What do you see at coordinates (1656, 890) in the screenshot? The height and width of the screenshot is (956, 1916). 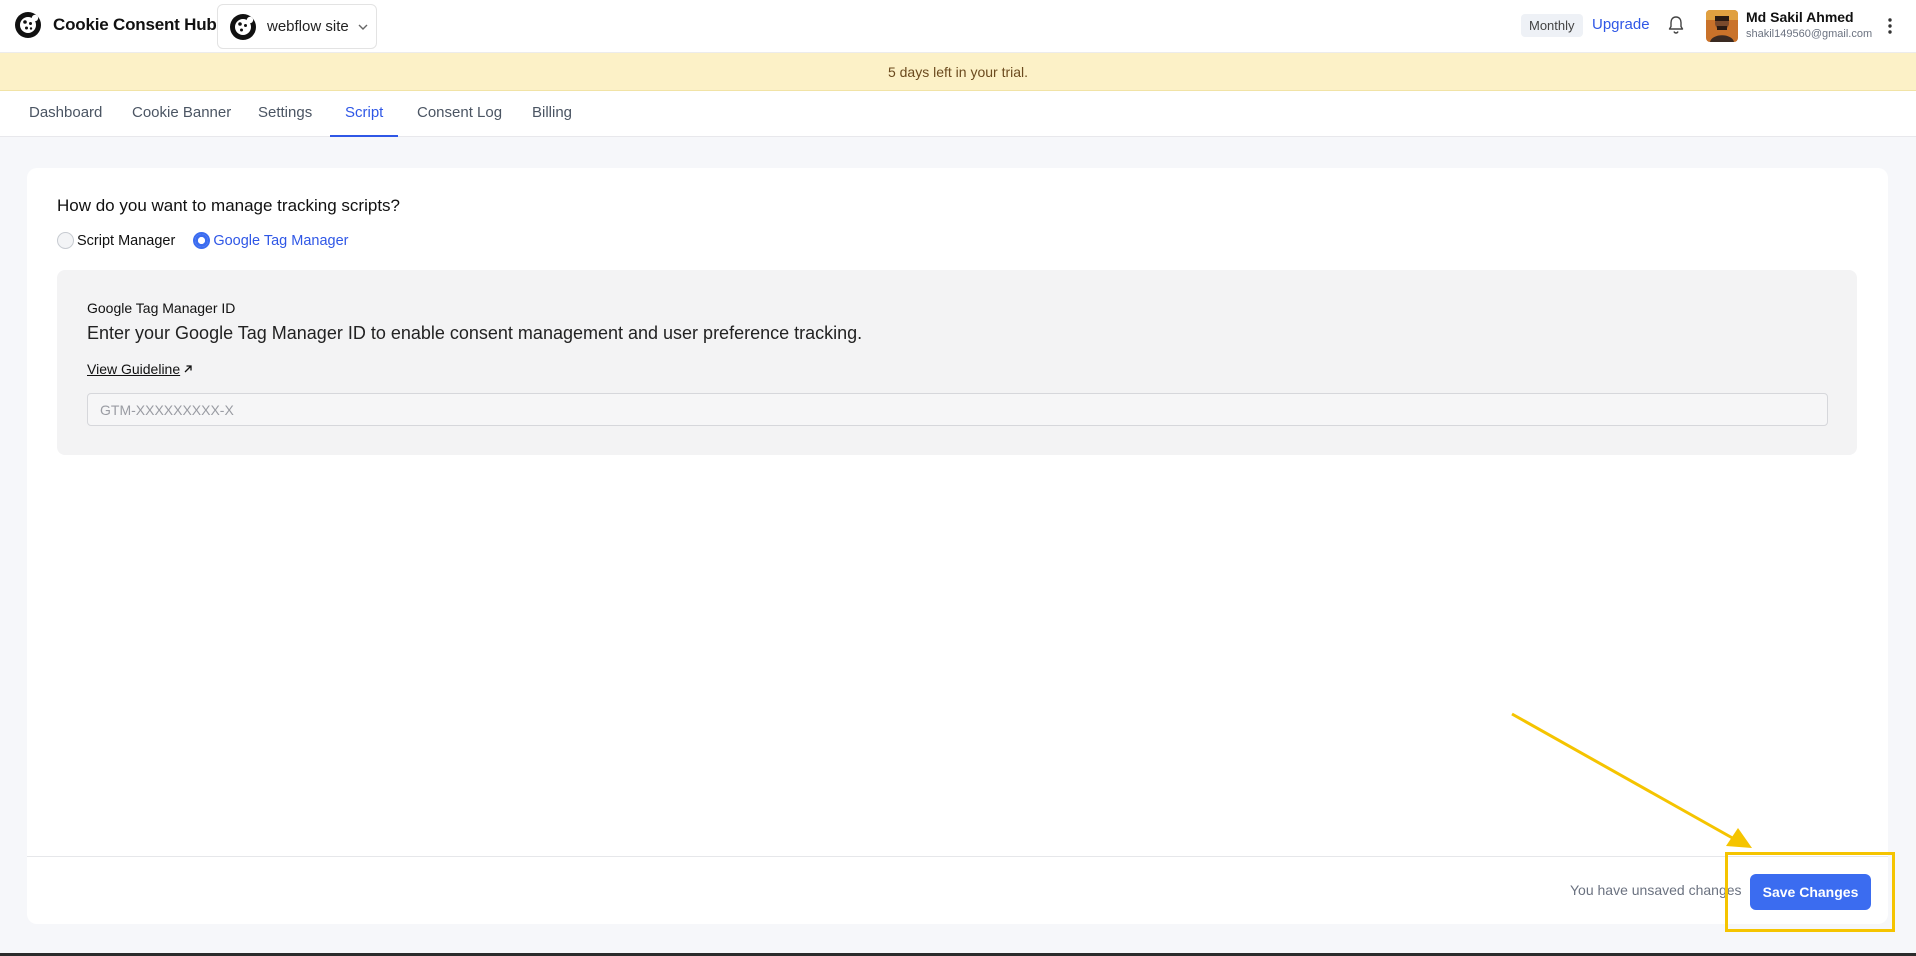 I see `unsaved-changes-text: You have unsaved changes` at bounding box center [1656, 890].